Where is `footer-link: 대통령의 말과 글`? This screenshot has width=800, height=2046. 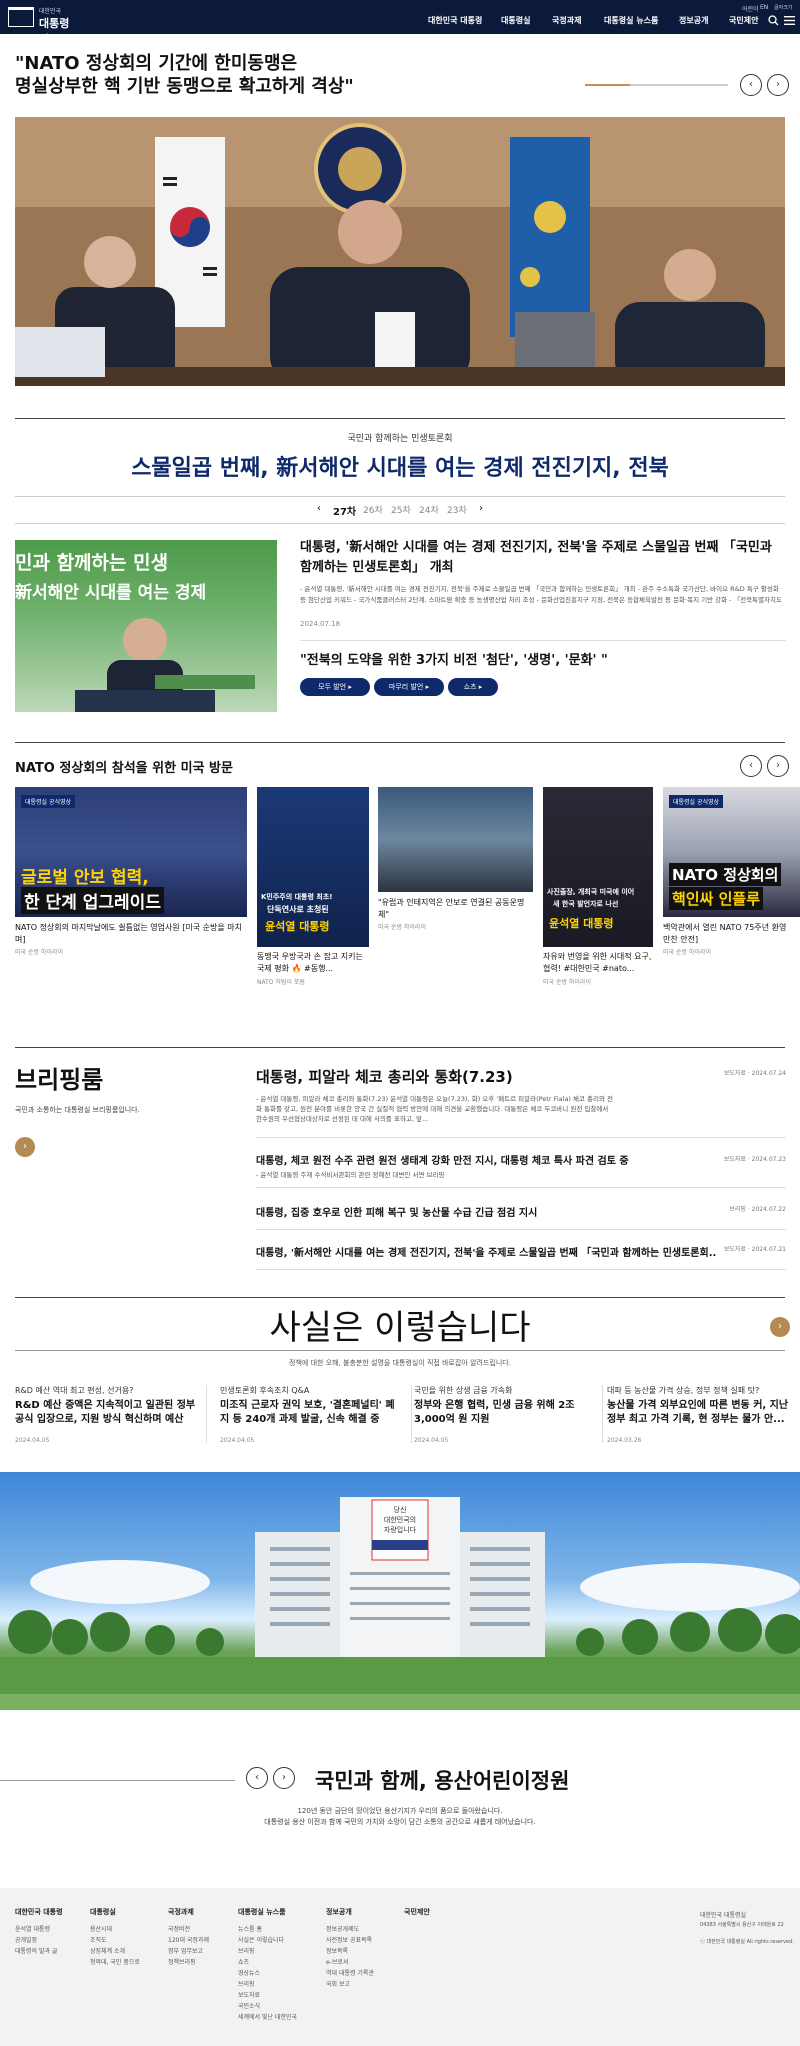
footer-link: 대통령의 말과 글 is located at coordinates (36, 1950).